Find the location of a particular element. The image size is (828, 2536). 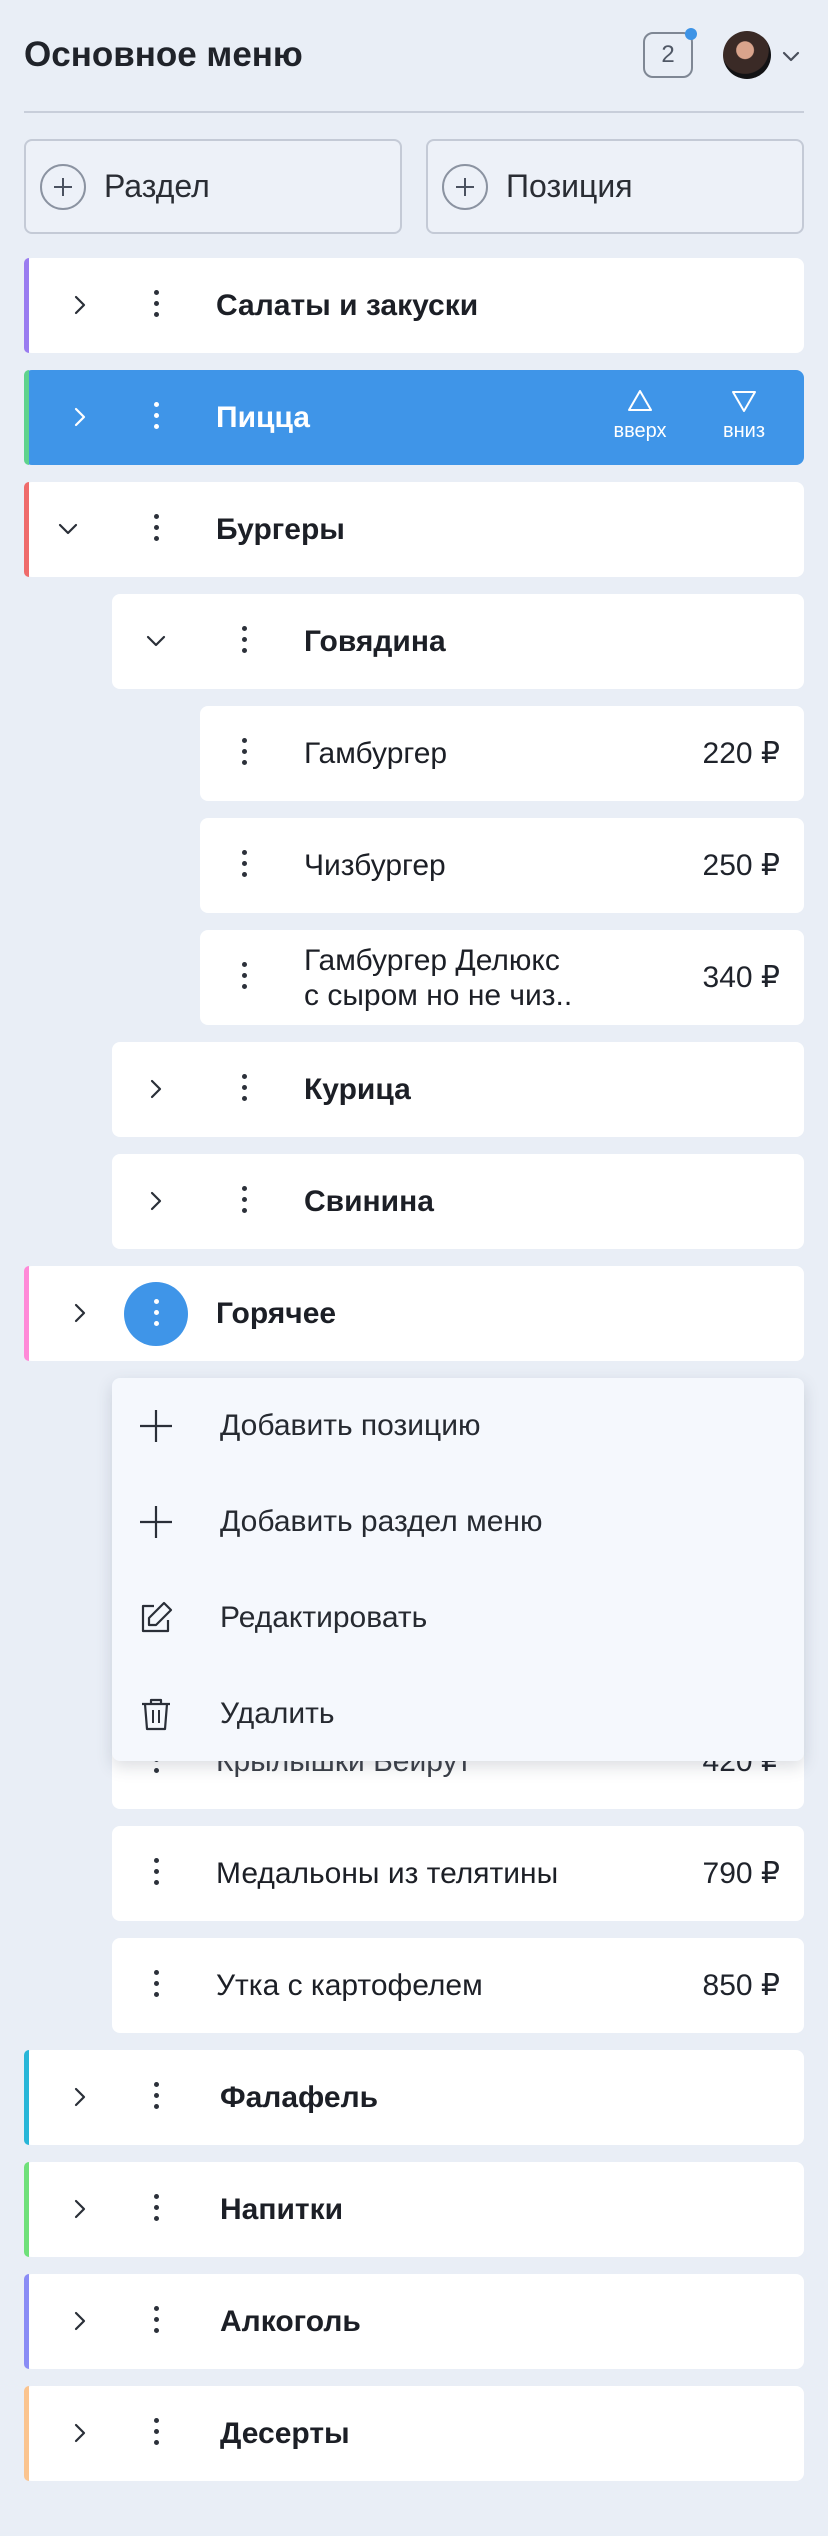

menu-delete-label: Удалить is located at coordinates (277, 1713).